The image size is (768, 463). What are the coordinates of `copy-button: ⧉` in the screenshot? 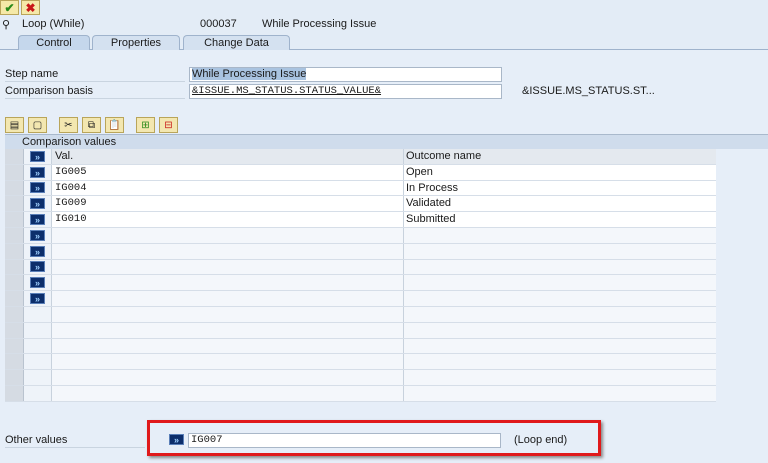 It's located at (91, 125).